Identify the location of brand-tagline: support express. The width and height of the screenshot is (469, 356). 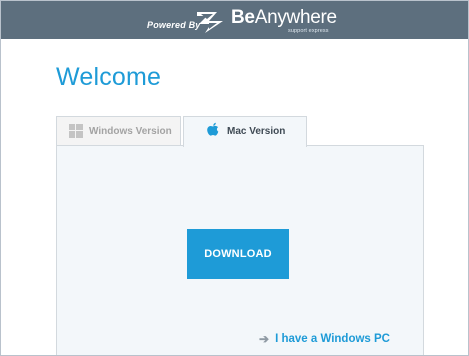
(308, 31).